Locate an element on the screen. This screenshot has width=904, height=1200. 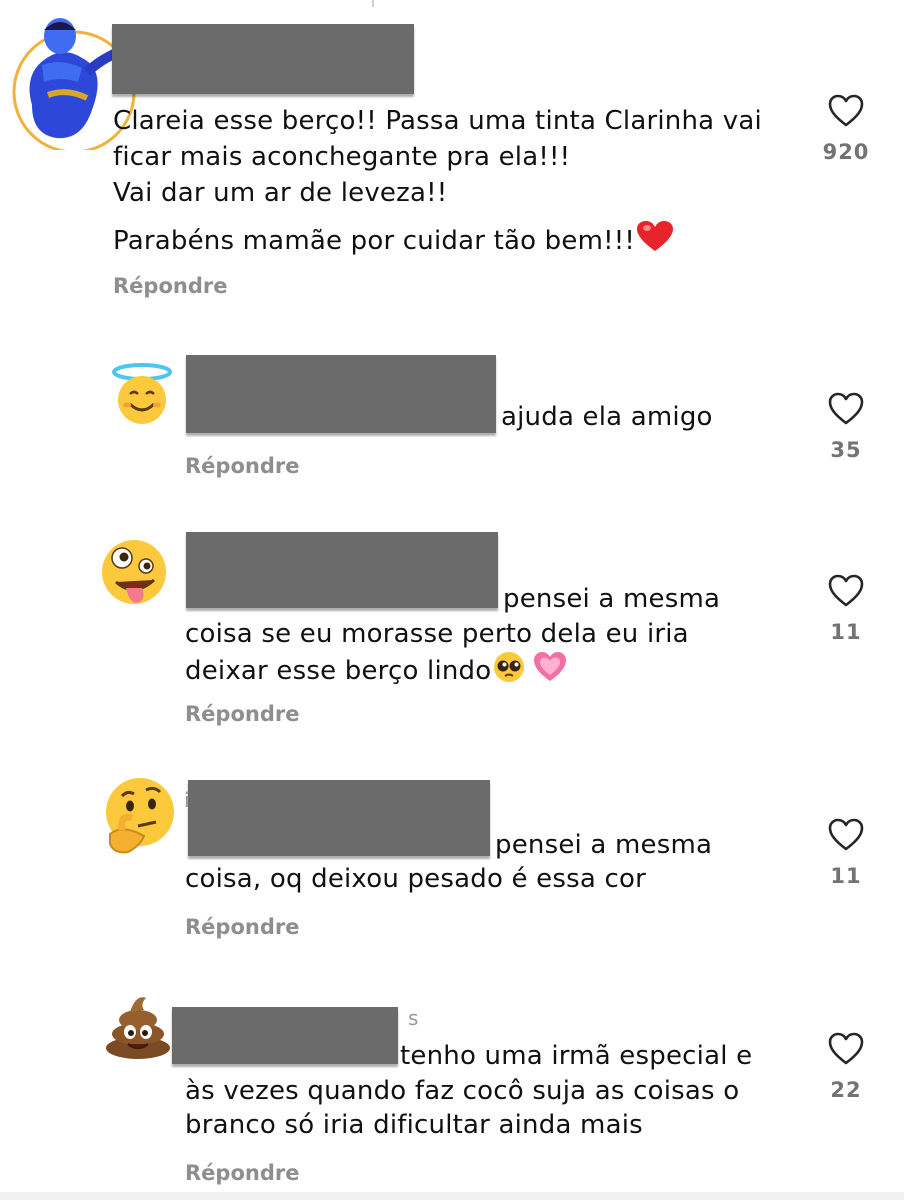
comment-text-line: Vai dar um ar de leveza!! is located at coordinates (280, 193).